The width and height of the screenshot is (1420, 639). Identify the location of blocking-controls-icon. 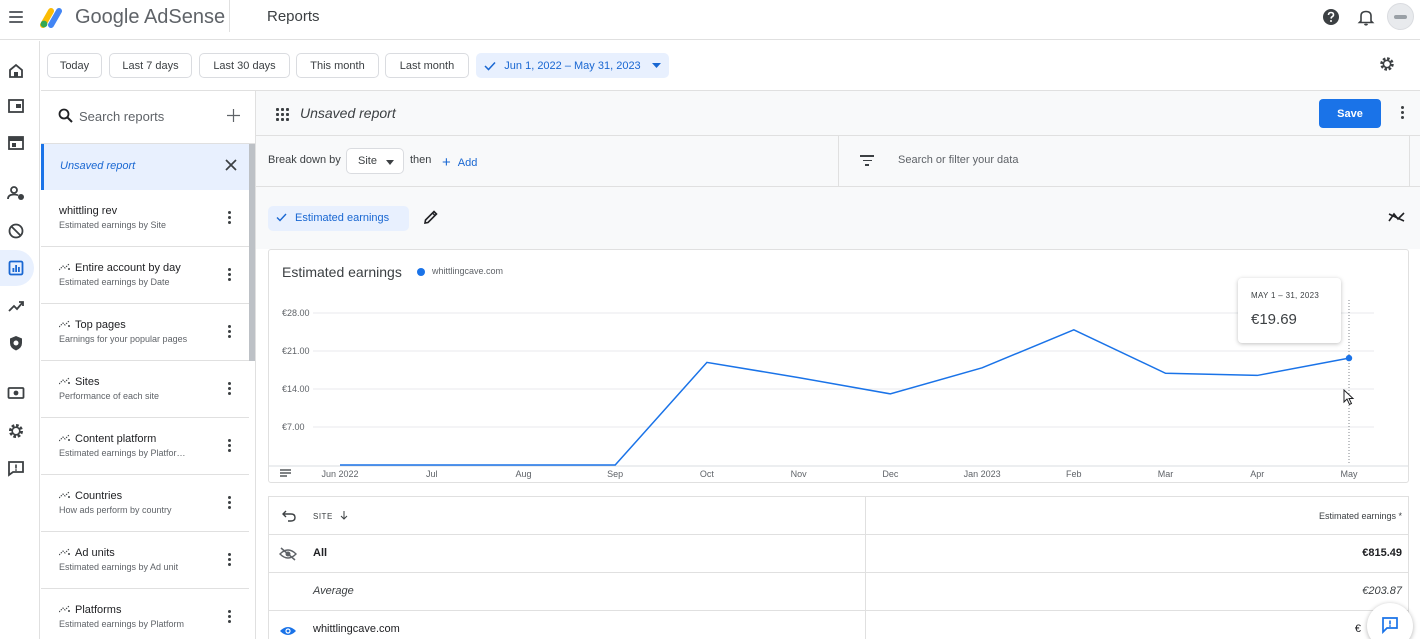
(16, 231).